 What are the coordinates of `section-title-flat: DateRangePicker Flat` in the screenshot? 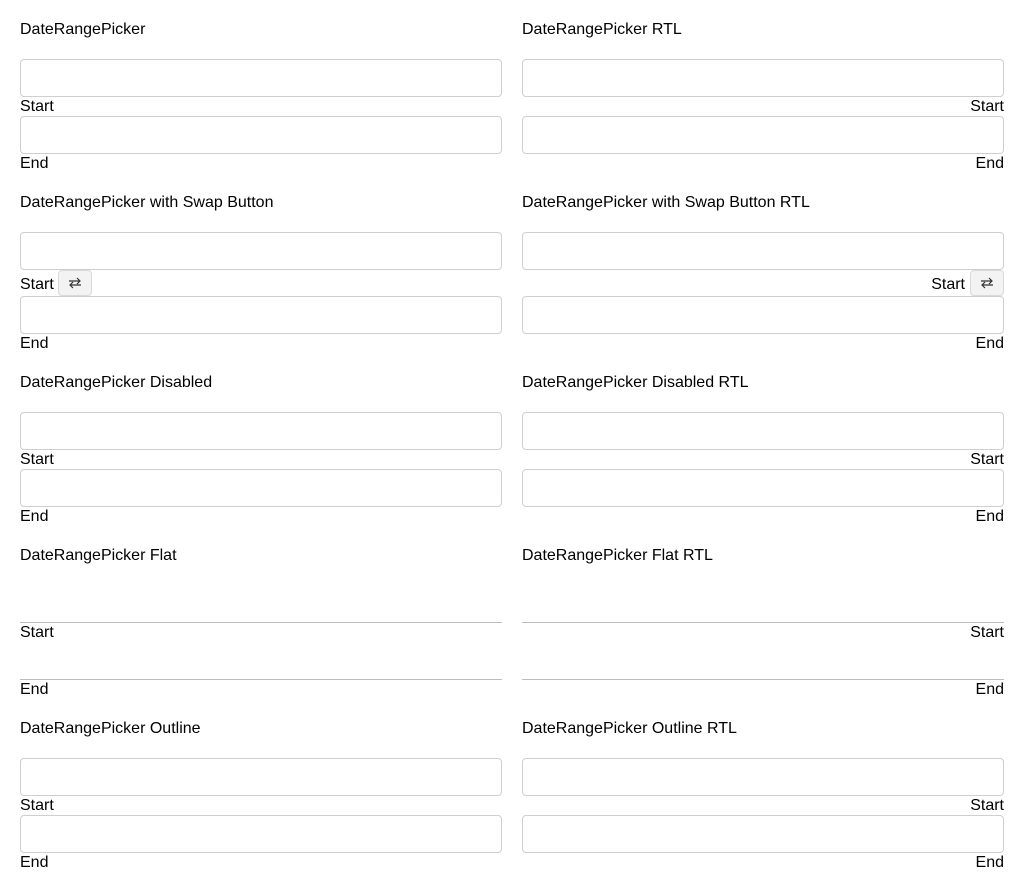 It's located at (98, 555).